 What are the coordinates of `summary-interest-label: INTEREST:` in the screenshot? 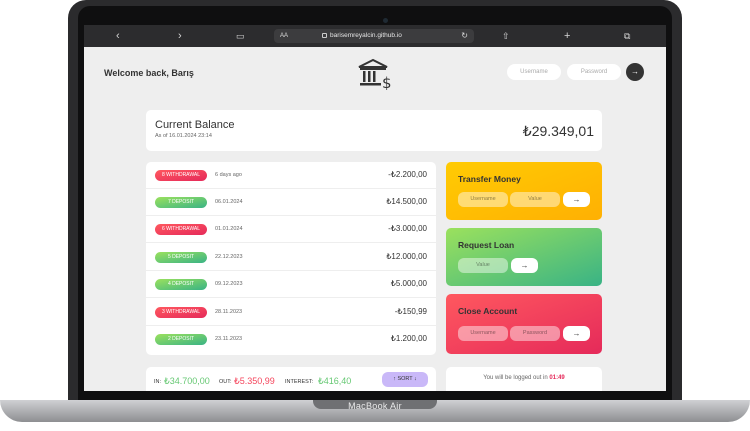 It's located at (299, 382).